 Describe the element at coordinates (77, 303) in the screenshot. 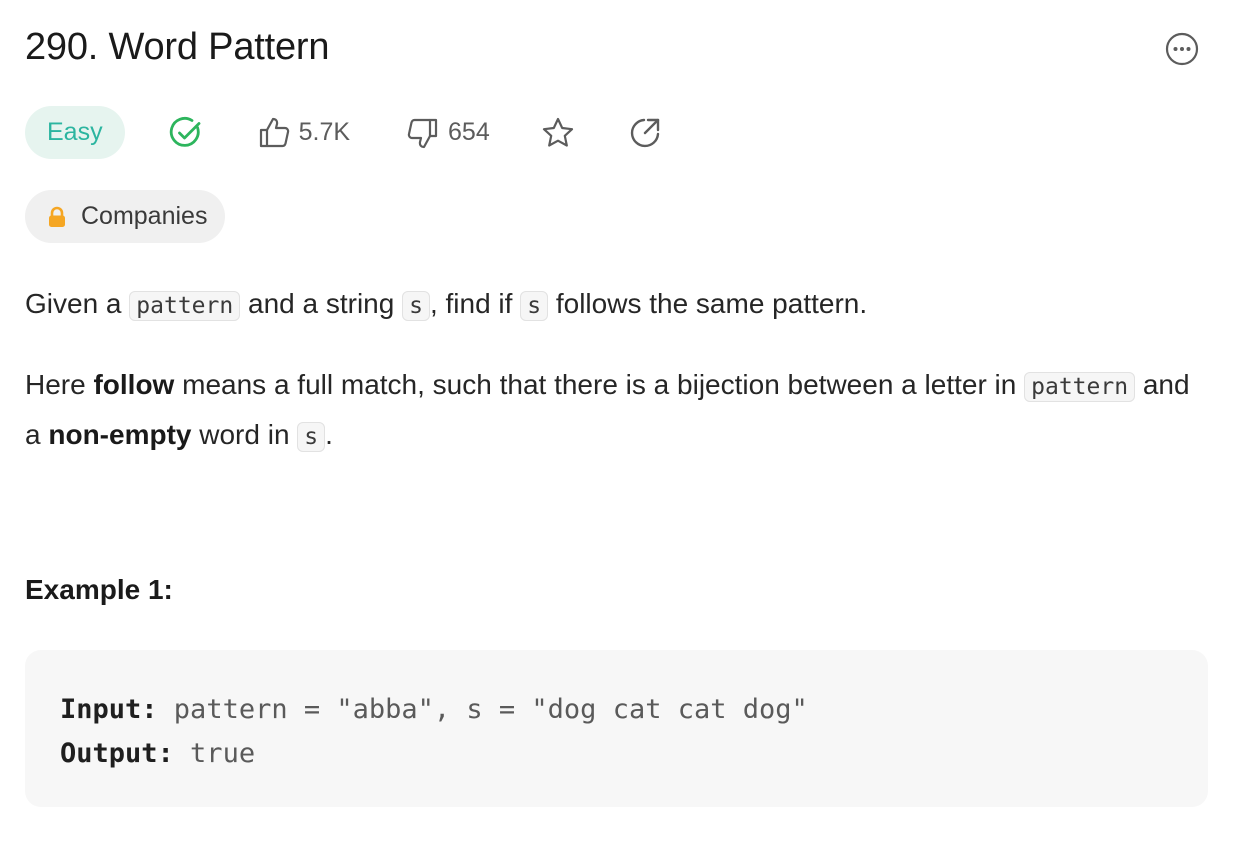

I see `text: Given a` at that location.